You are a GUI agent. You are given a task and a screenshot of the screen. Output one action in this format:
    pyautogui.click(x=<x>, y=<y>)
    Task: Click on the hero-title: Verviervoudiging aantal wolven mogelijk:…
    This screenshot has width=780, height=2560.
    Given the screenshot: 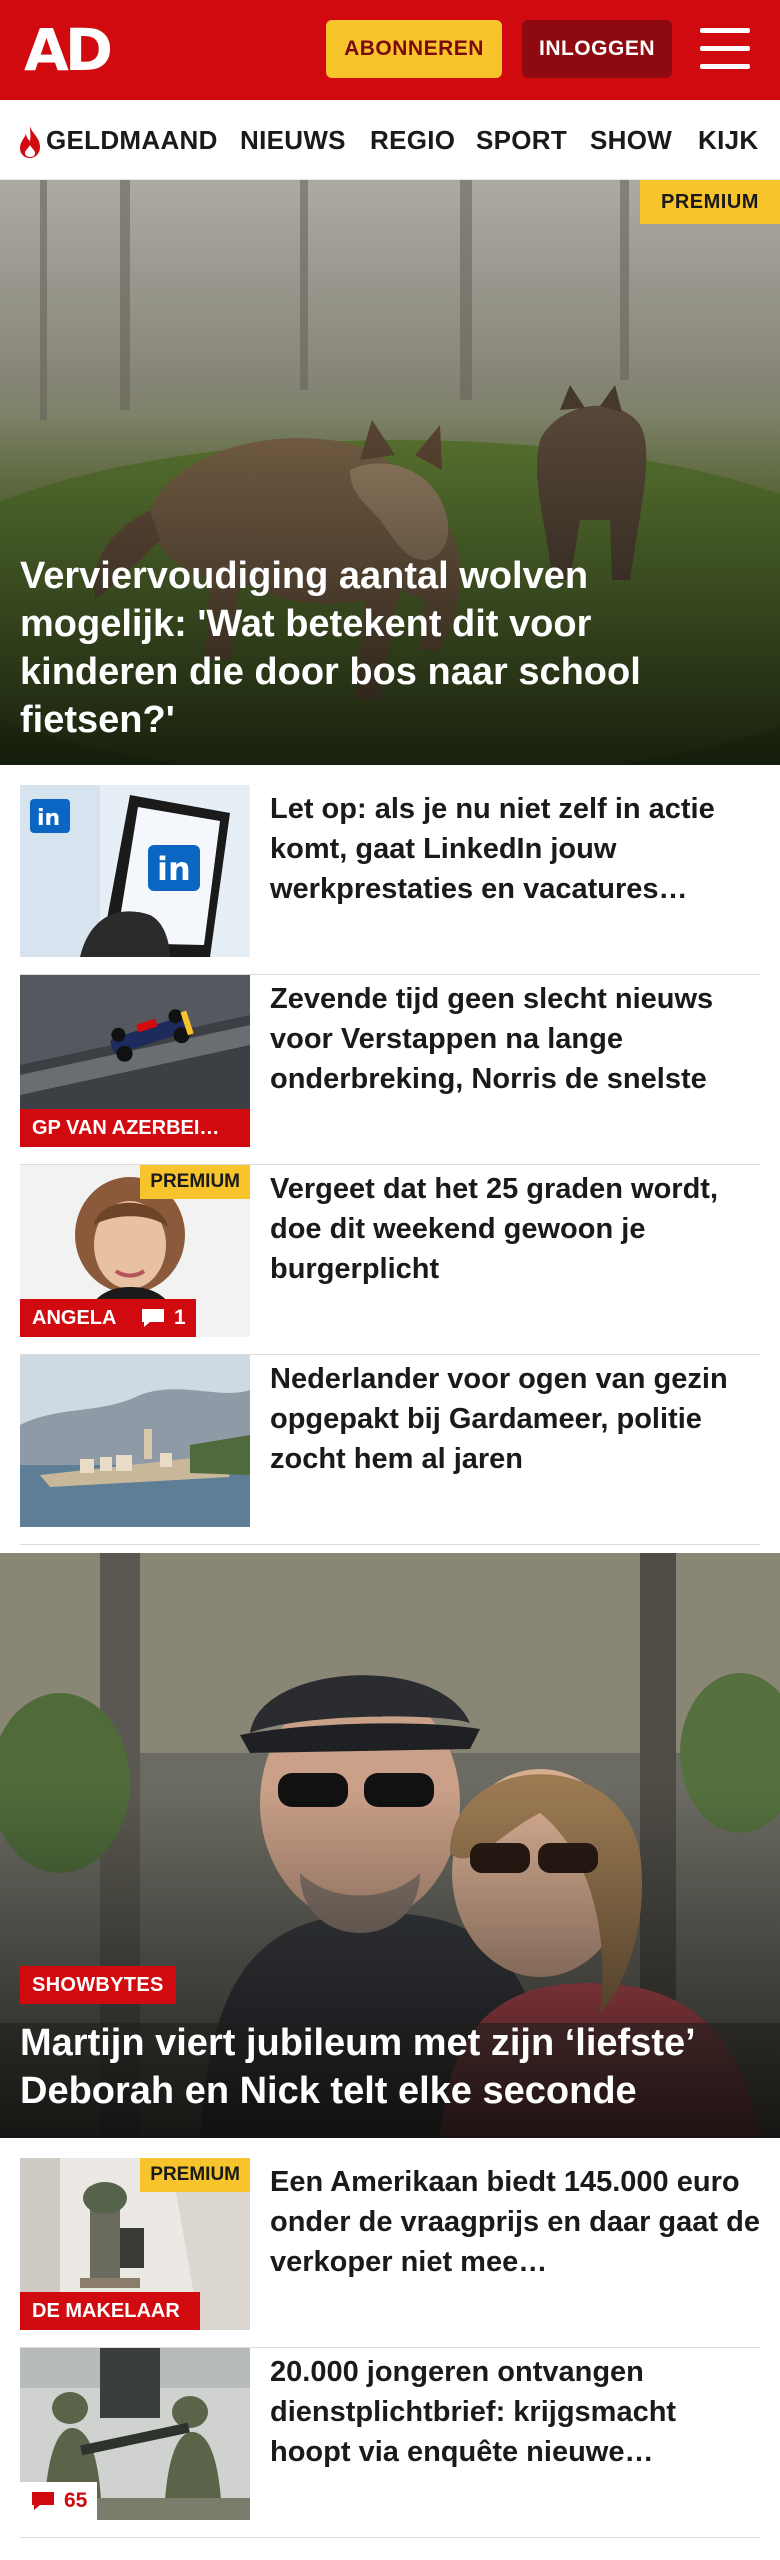 What is the action you would take?
    pyautogui.click(x=390, y=648)
    